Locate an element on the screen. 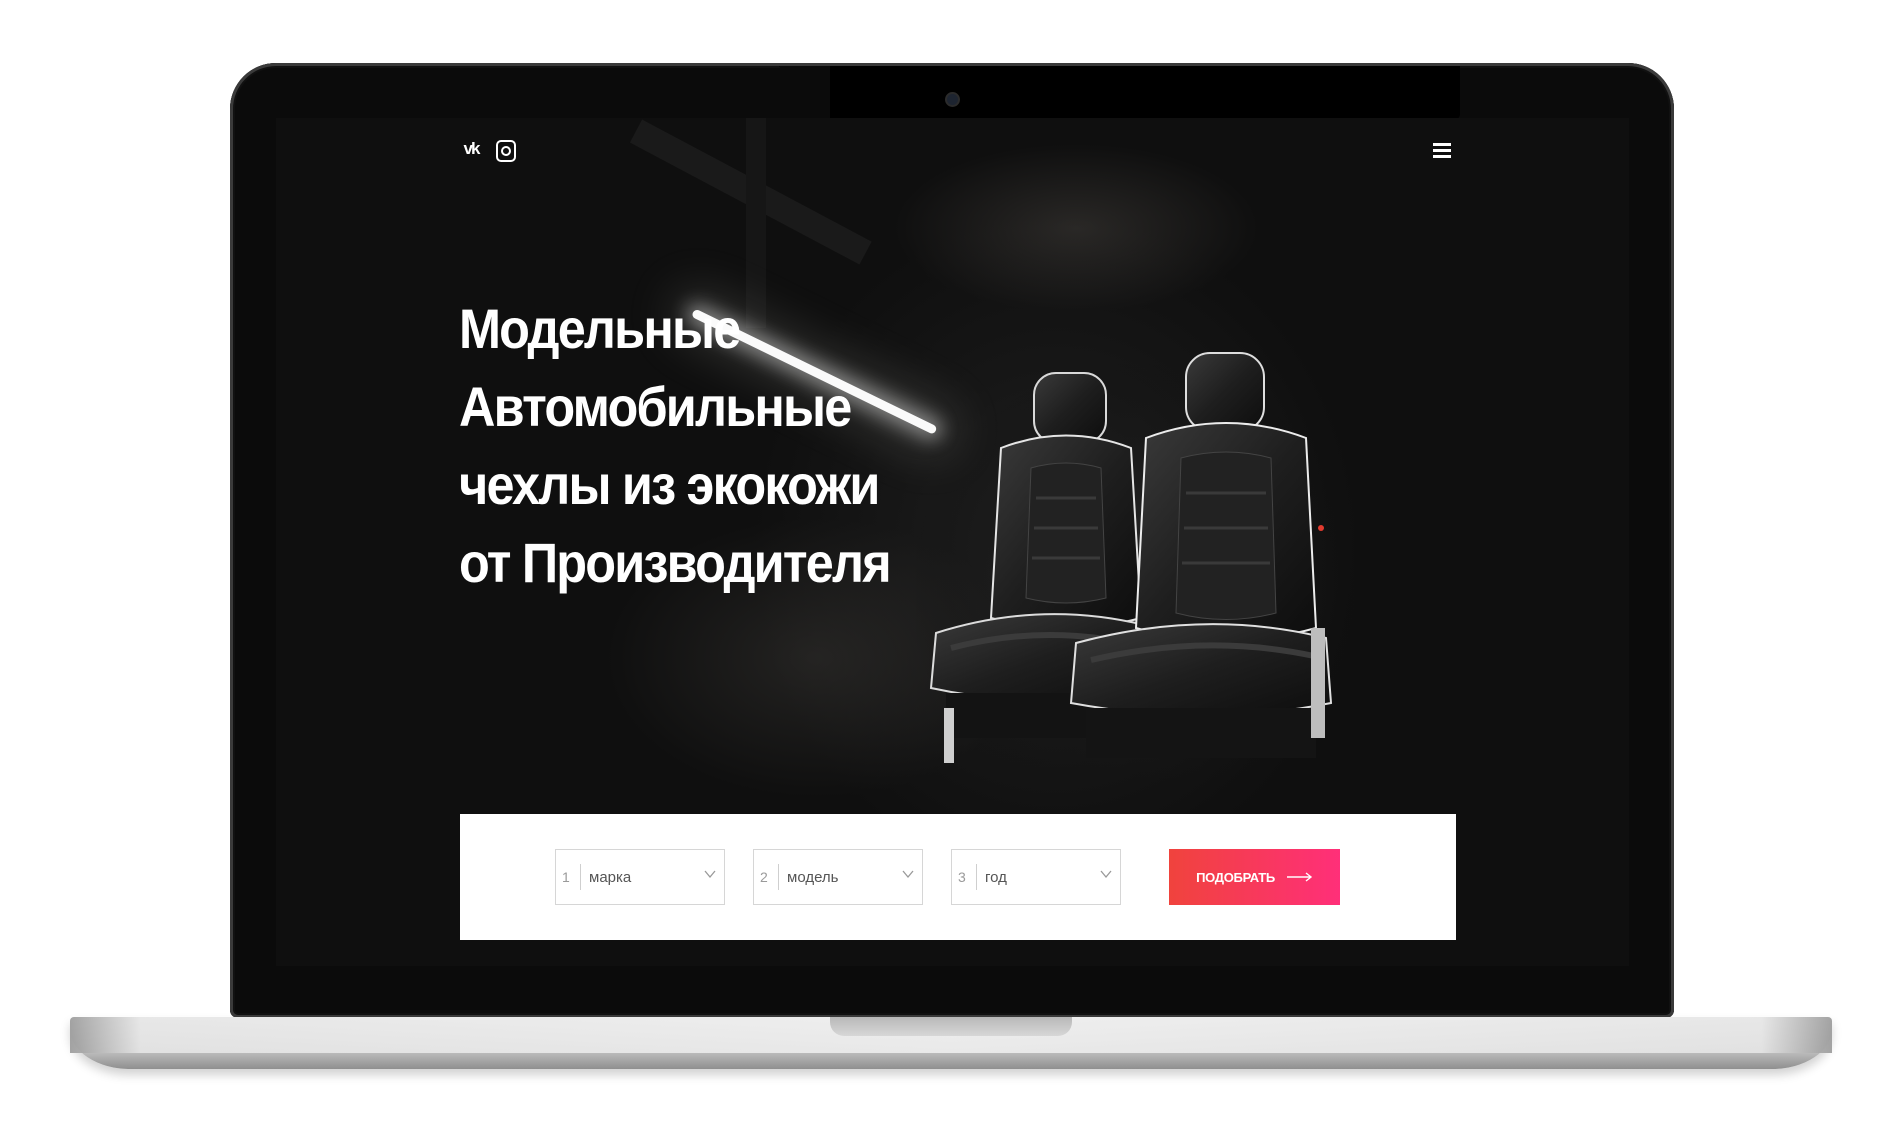  brand-select-label: марка is located at coordinates (610, 877).